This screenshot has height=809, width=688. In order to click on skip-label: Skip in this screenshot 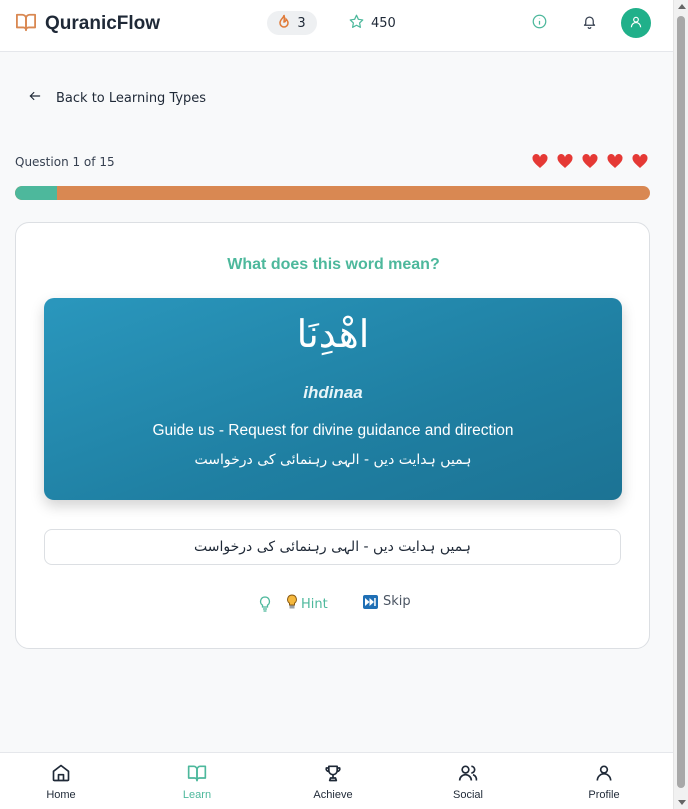, I will do `click(397, 601)`.